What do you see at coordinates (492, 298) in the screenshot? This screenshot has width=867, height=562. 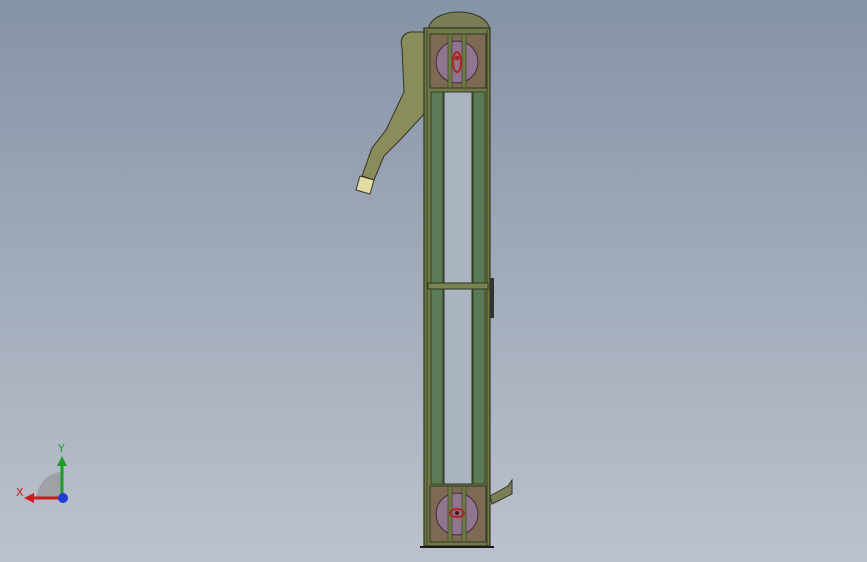 I see `side-plate` at bounding box center [492, 298].